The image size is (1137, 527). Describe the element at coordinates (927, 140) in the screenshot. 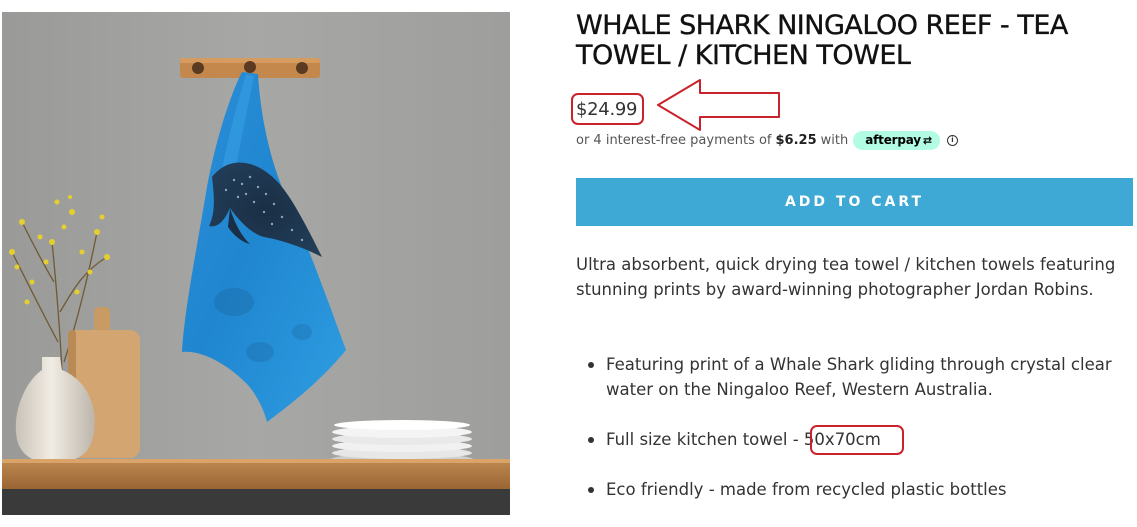

I see `afterpay-logo-icon: ⇄` at that location.